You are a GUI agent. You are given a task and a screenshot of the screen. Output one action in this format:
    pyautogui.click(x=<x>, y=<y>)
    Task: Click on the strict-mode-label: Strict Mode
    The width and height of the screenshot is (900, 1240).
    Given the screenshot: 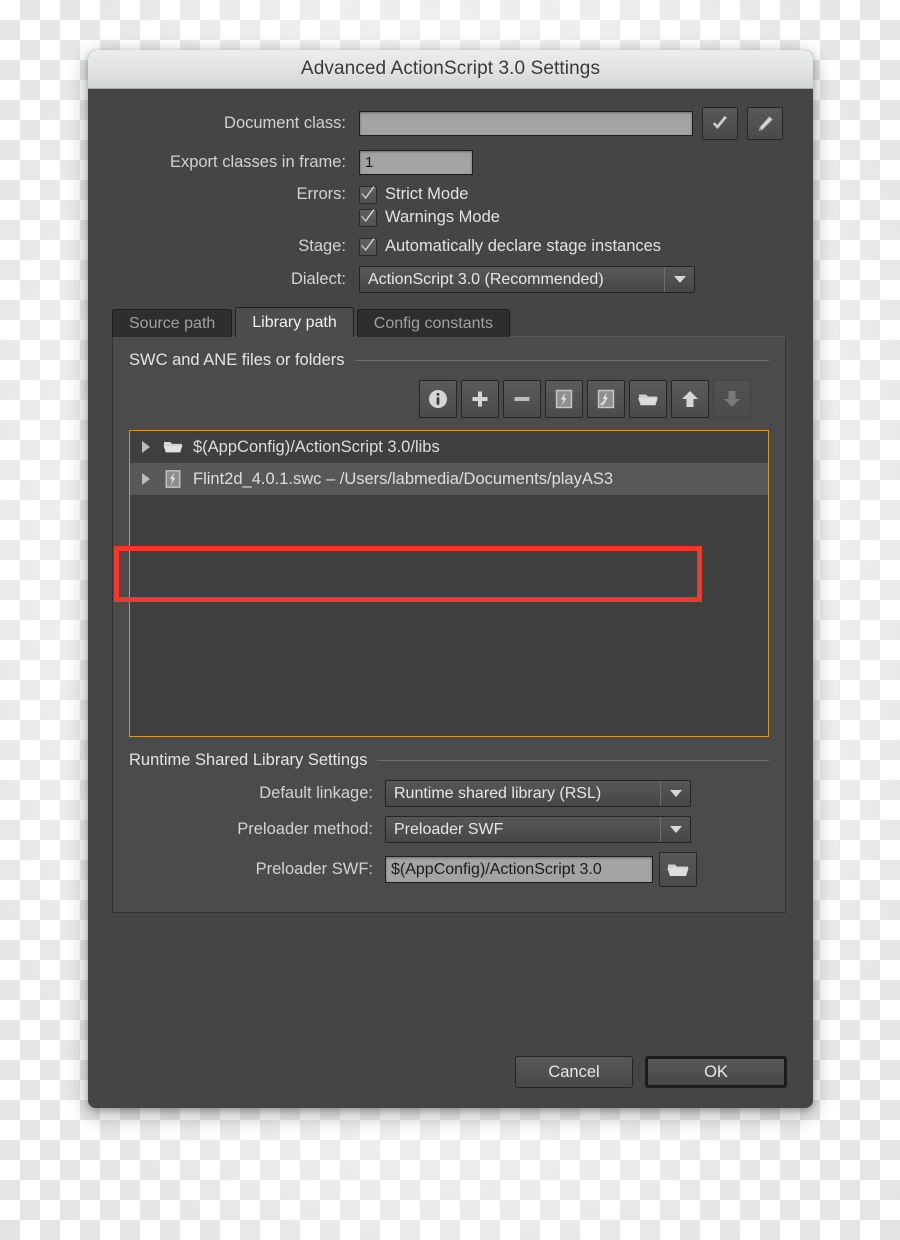 What is the action you would take?
    pyautogui.click(x=427, y=194)
    